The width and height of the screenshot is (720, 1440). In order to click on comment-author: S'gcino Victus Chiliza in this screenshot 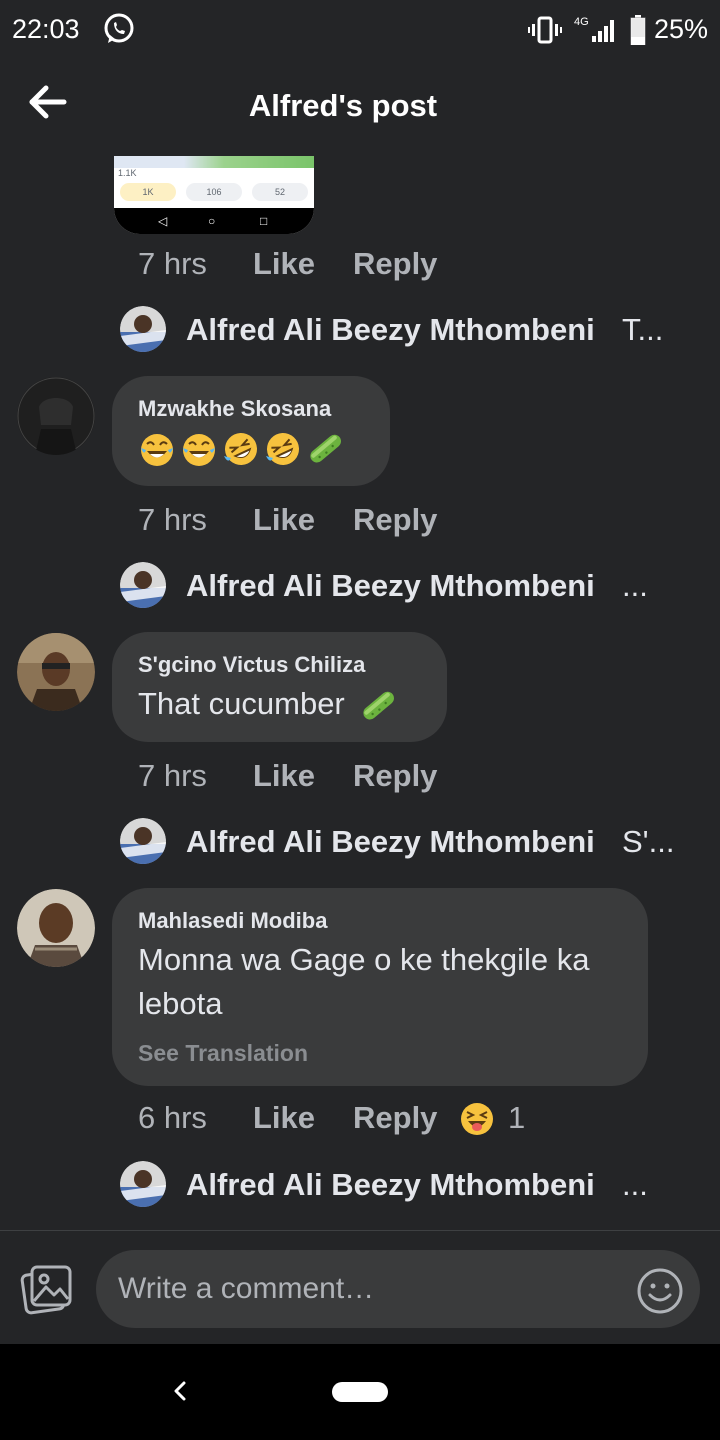, I will do `click(251, 665)`.